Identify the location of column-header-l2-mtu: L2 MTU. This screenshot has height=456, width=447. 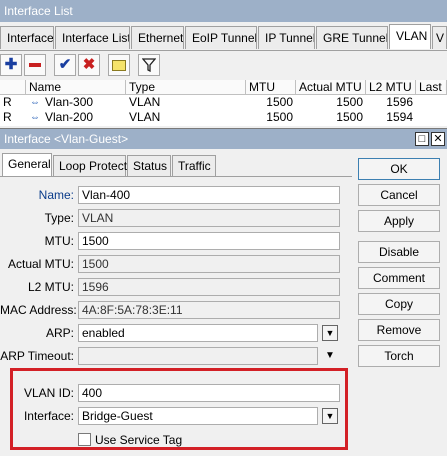
(391, 87).